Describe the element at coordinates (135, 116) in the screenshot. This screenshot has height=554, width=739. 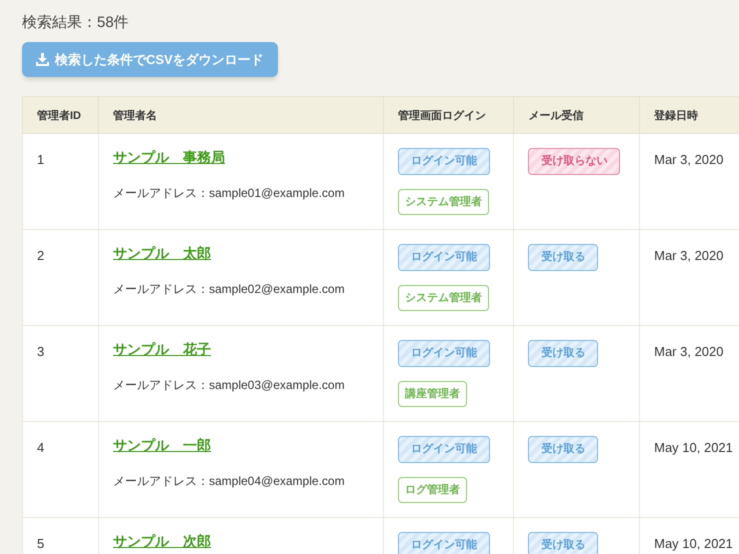
I see `column-header: 管理者名` at that location.